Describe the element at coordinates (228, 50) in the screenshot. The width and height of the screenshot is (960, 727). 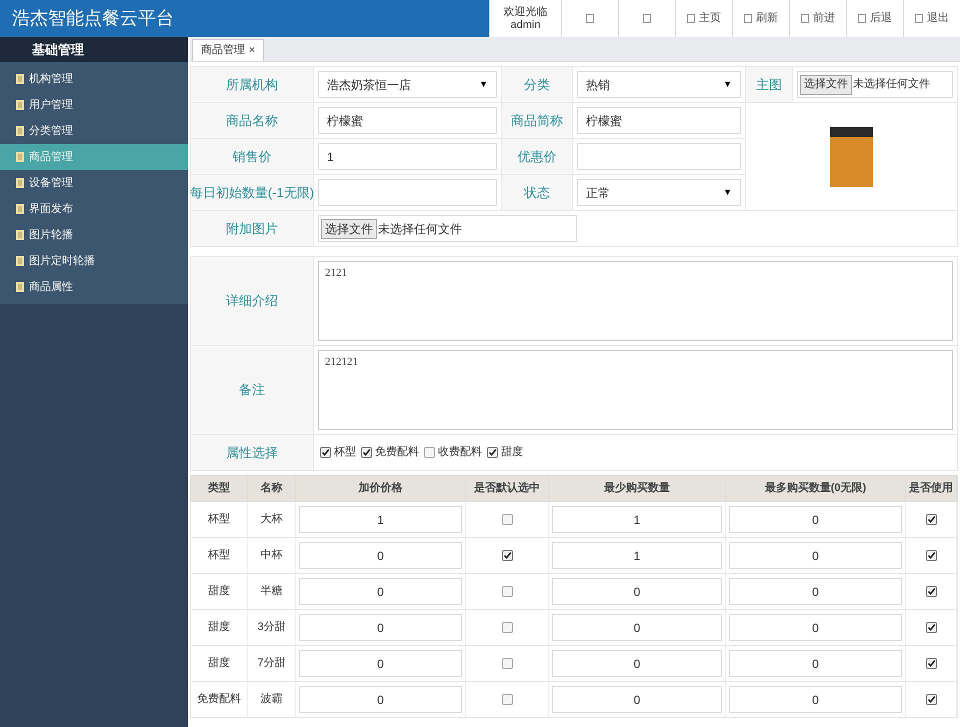
I see `tab: 商品管理 ×` at that location.